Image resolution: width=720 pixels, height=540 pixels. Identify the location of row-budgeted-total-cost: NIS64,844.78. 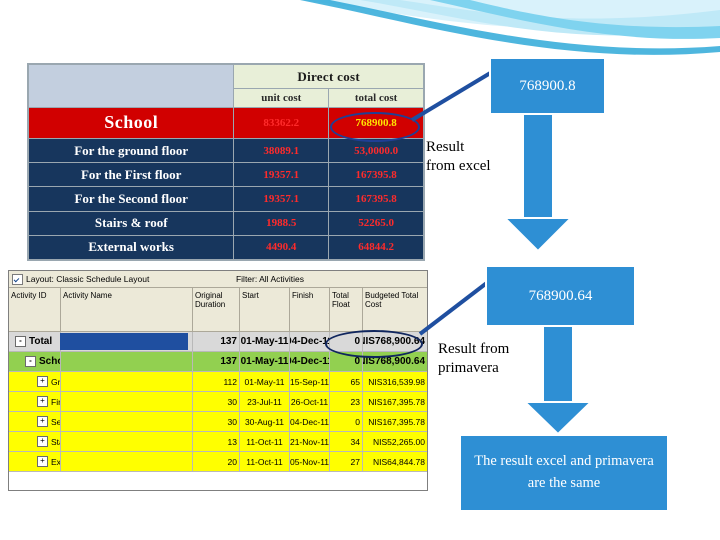
(395, 462).